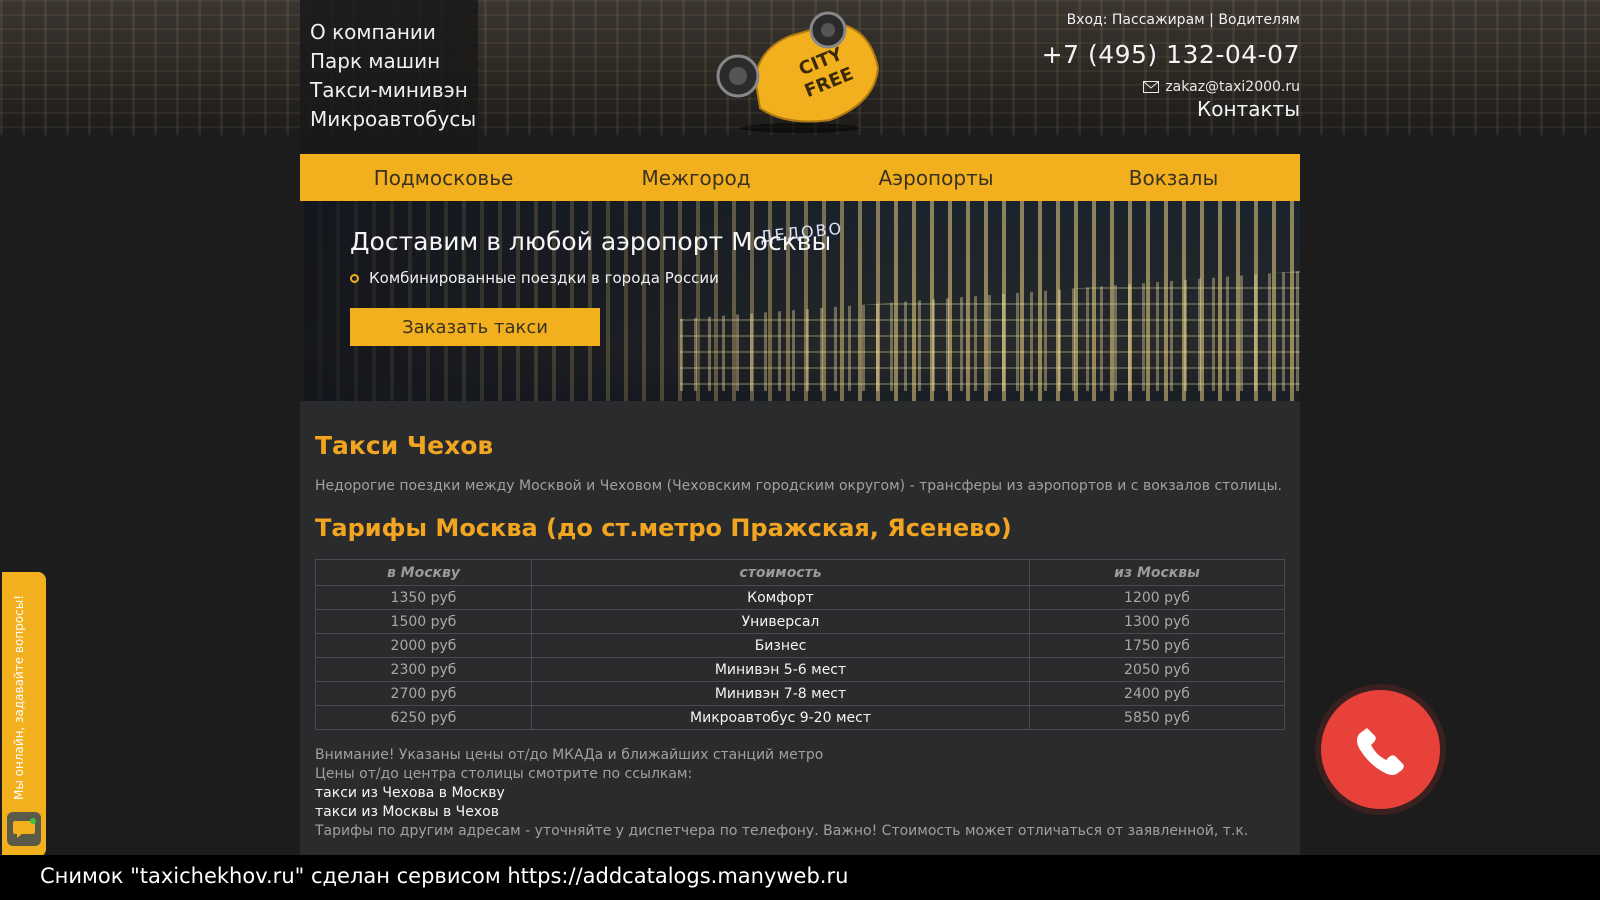 This screenshot has width=1600, height=900. What do you see at coordinates (1232, 87) in the screenshot?
I see `email-link: zakaz@taxi2000.ru` at bounding box center [1232, 87].